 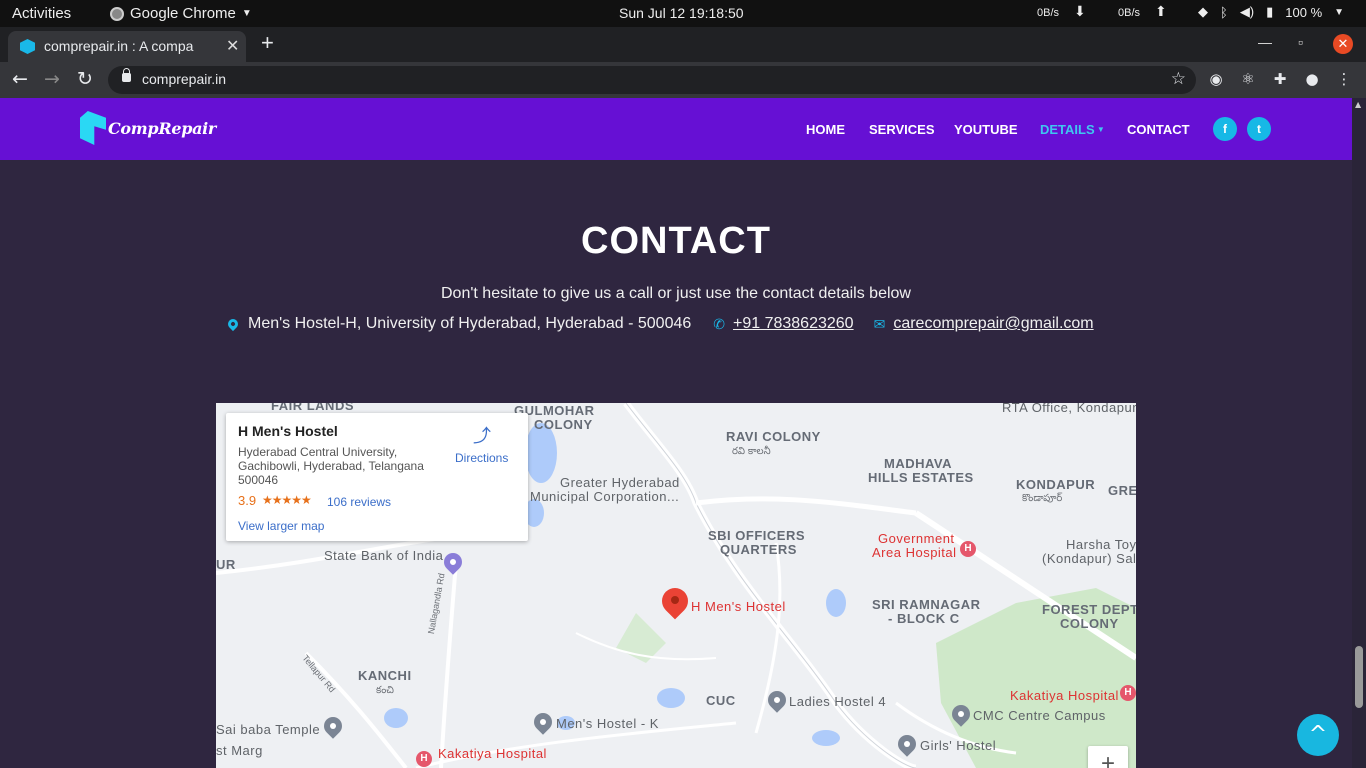 What do you see at coordinates (1089, 609) in the screenshot?
I see `map-label: FOREST DEPT` at bounding box center [1089, 609].